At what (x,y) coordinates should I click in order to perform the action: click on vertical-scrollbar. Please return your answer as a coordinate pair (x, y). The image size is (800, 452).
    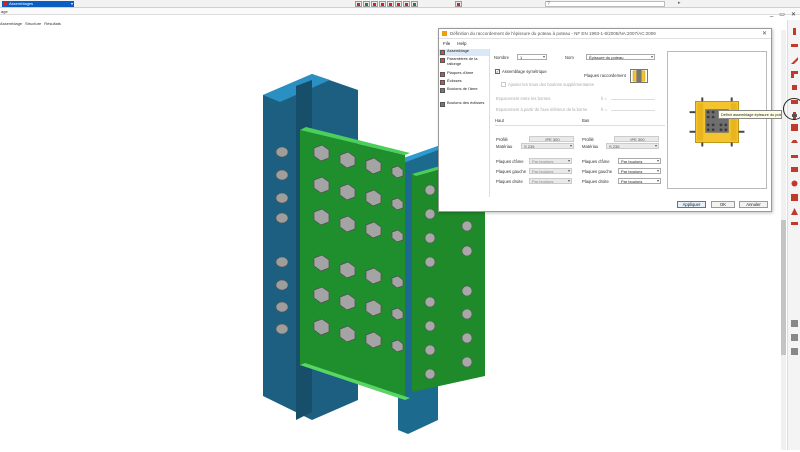
    Looking at the image, I should click on (783, 240).